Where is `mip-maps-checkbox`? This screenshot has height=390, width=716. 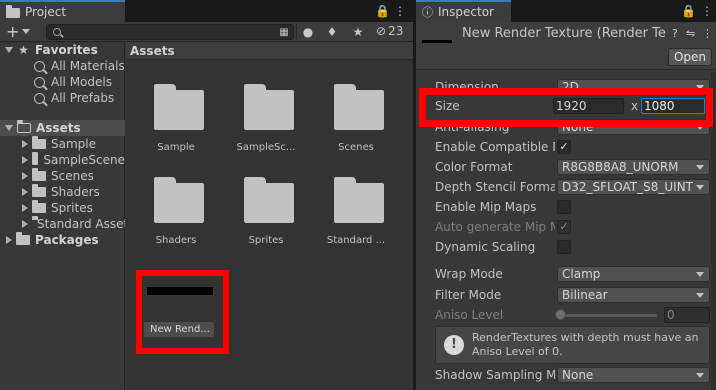
mip-maps-checkbox is located at coordinates (564, 207).